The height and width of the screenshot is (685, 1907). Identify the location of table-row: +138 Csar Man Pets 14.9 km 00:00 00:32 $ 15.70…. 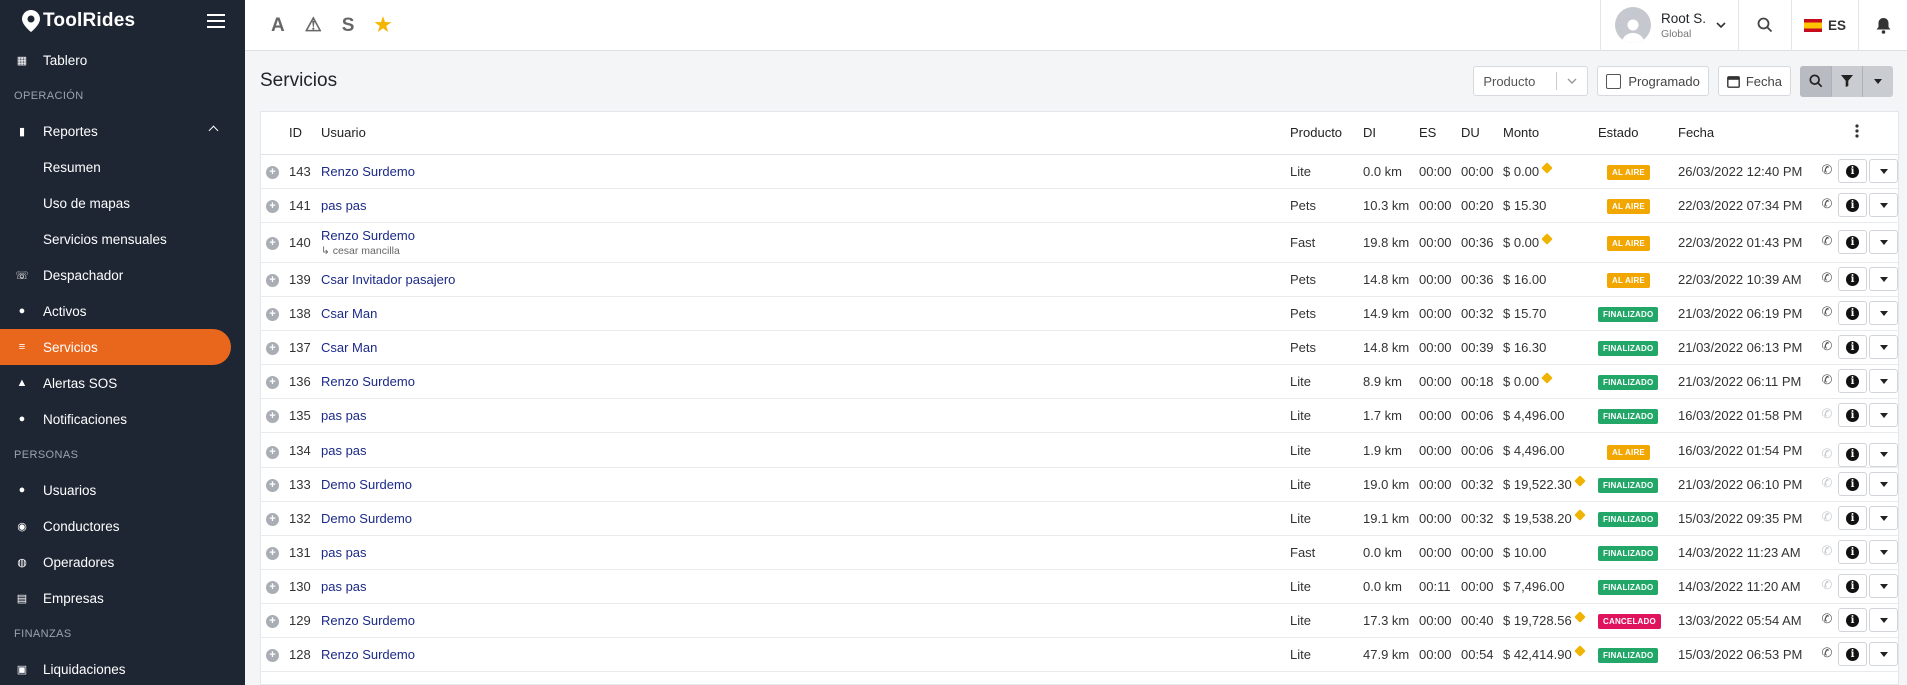
(1079, 313).